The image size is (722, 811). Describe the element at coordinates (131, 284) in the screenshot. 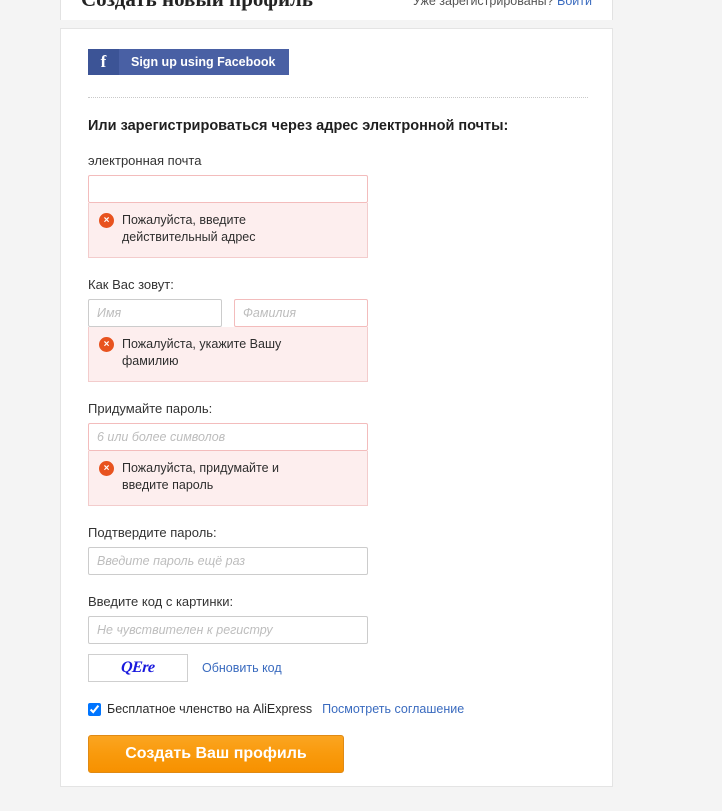

I see `name-label: Как Вас зовут:` at that location.